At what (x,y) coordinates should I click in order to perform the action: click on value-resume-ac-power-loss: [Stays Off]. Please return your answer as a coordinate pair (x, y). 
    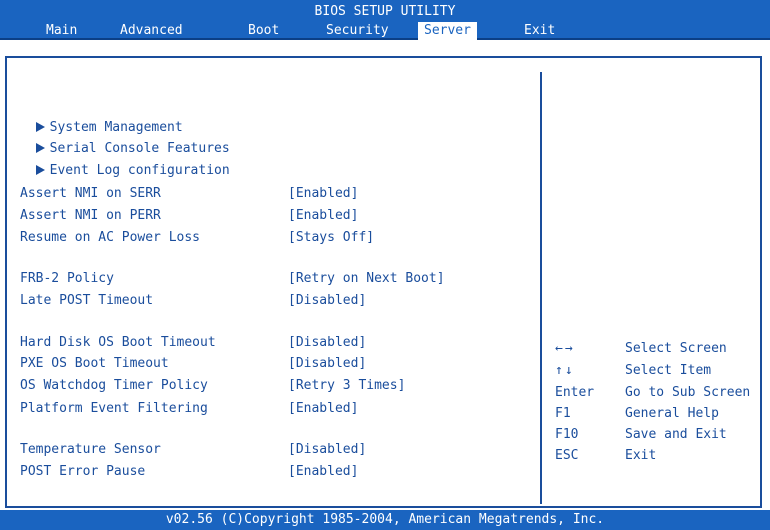
    Looking at the image, I should click on (331, 238).